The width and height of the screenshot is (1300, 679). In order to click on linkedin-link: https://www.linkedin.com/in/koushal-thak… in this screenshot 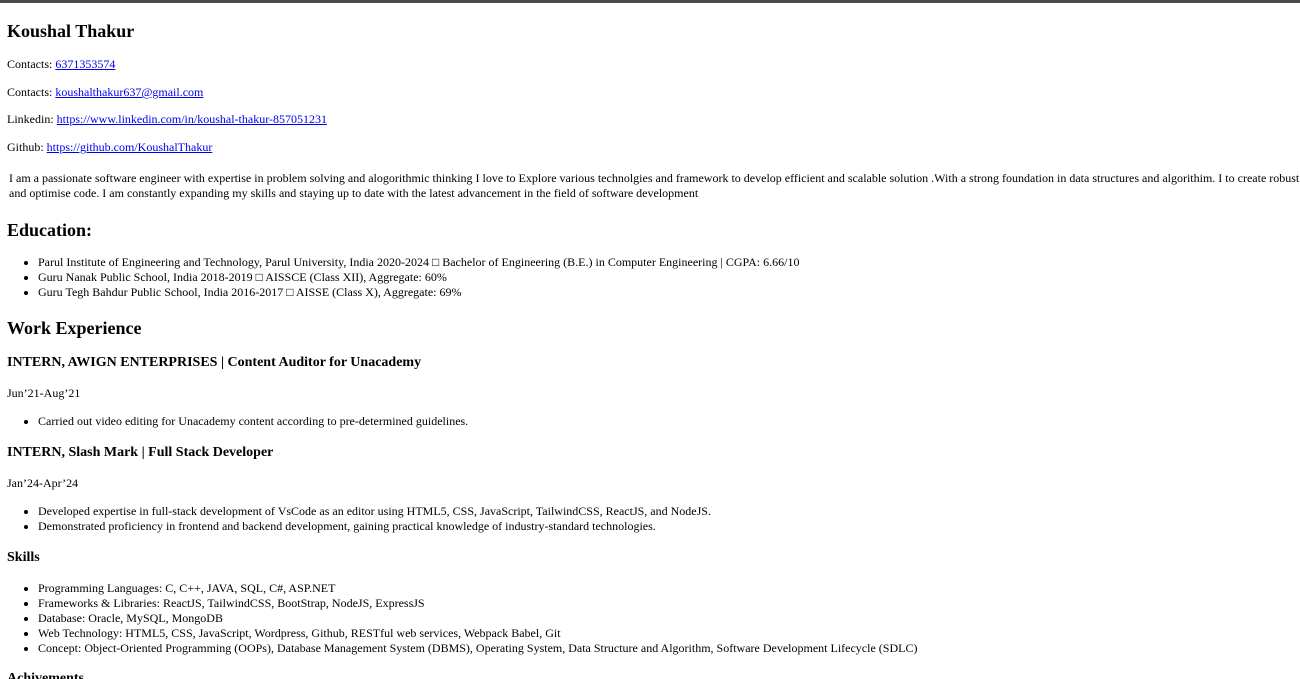, I will do `click(192, 119)`.